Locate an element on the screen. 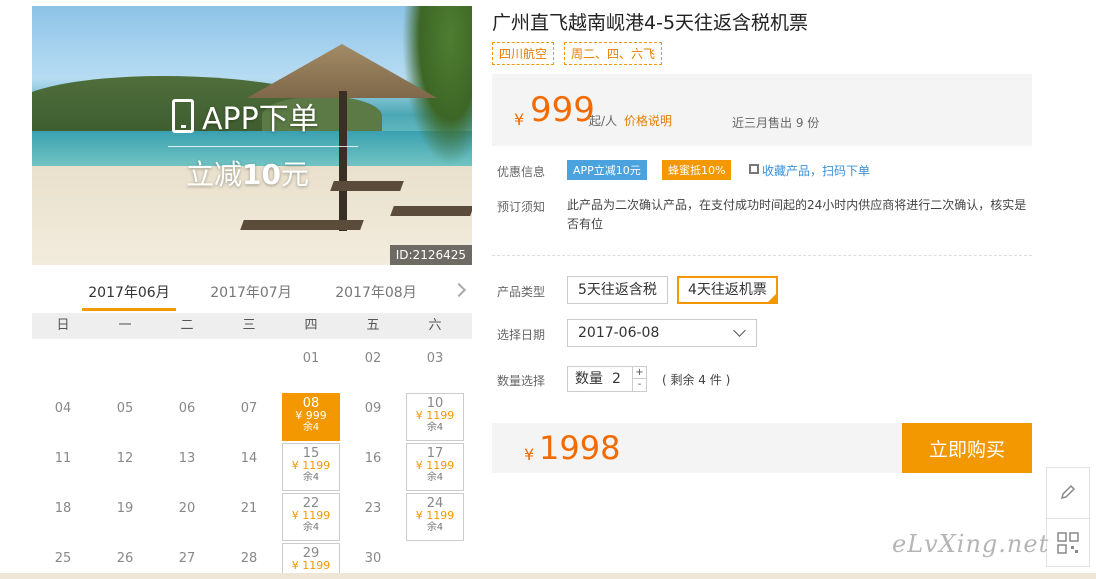 This screenshot has width=1096, height=579. calendar-day-cell: 10 ¥ 1199 余4 is located at coordinates (435, 417).